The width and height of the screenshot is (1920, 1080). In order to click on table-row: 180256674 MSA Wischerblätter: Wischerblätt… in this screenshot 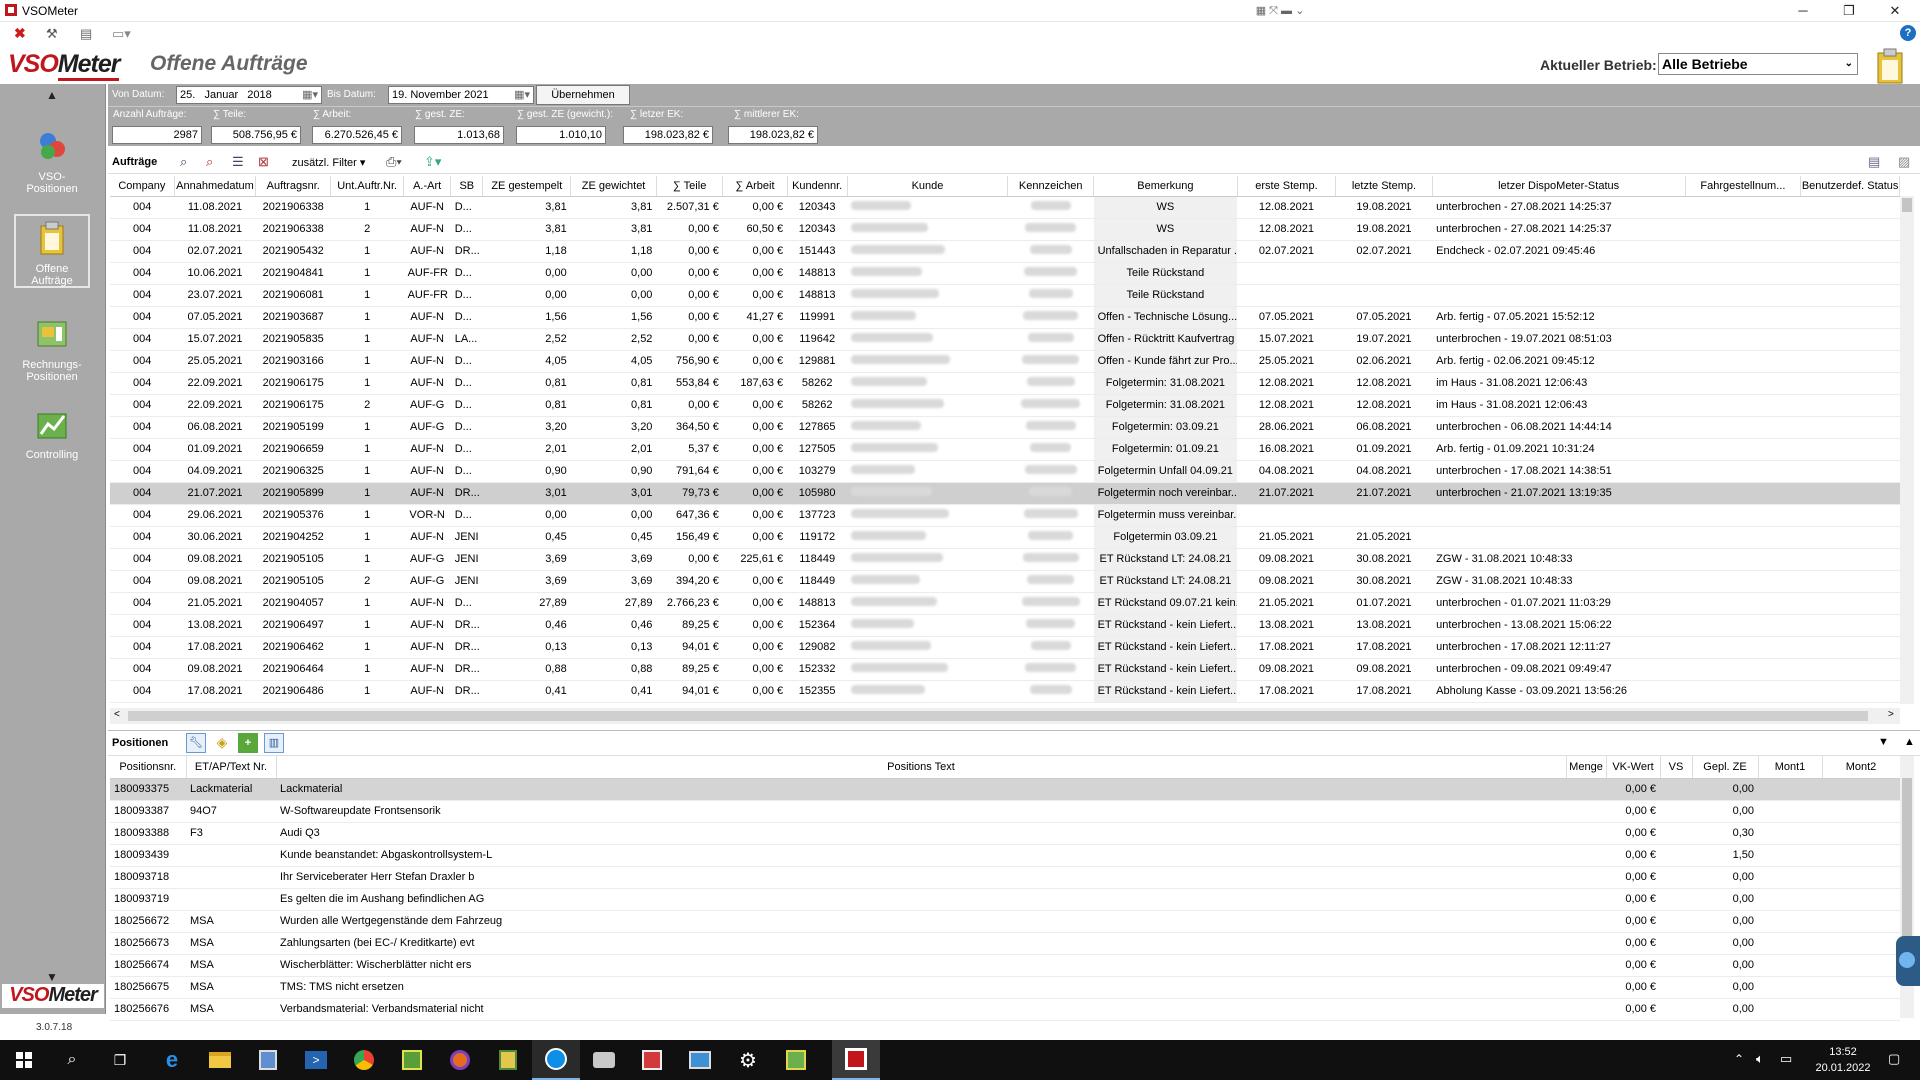, I will do `click(1005, 965)`.